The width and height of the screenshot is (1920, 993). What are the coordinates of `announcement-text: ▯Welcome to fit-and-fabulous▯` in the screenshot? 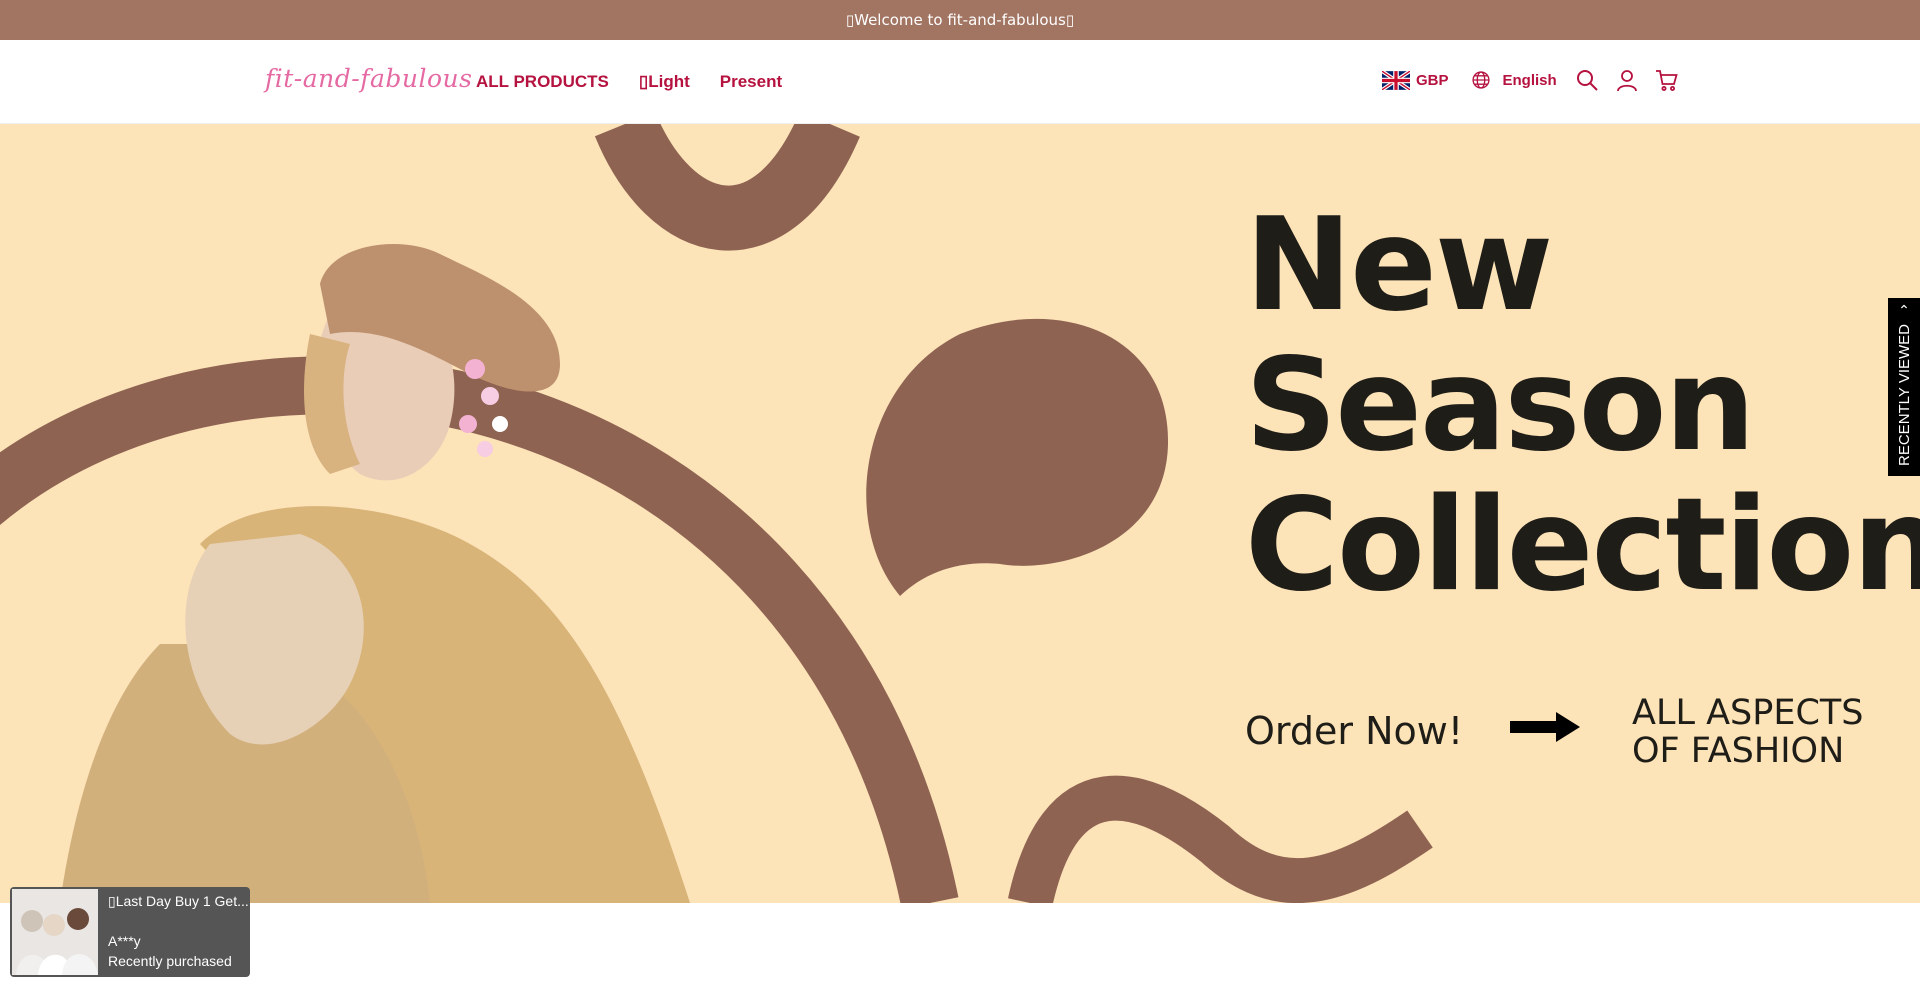 It's located at (960, 20).